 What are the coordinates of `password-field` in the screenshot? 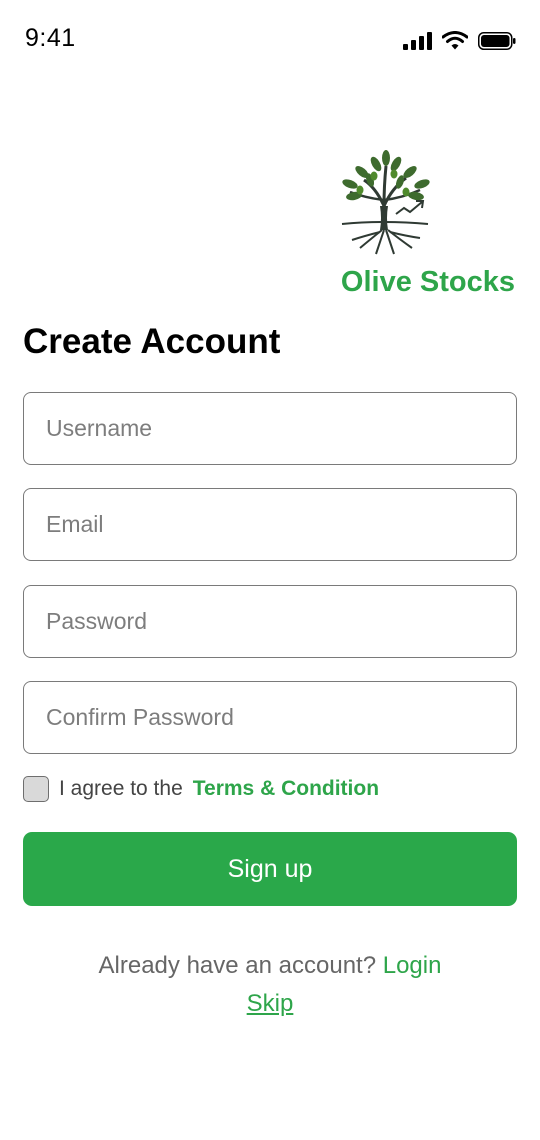 It's located at (270, 621).